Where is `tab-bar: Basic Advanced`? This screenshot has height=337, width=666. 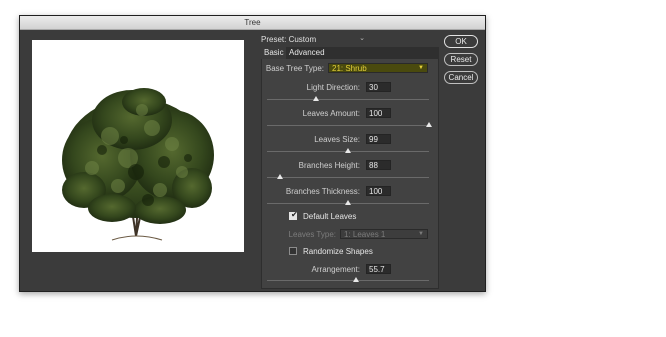 tab-bar: Basic Advanced is located at coordinates (350, 53).